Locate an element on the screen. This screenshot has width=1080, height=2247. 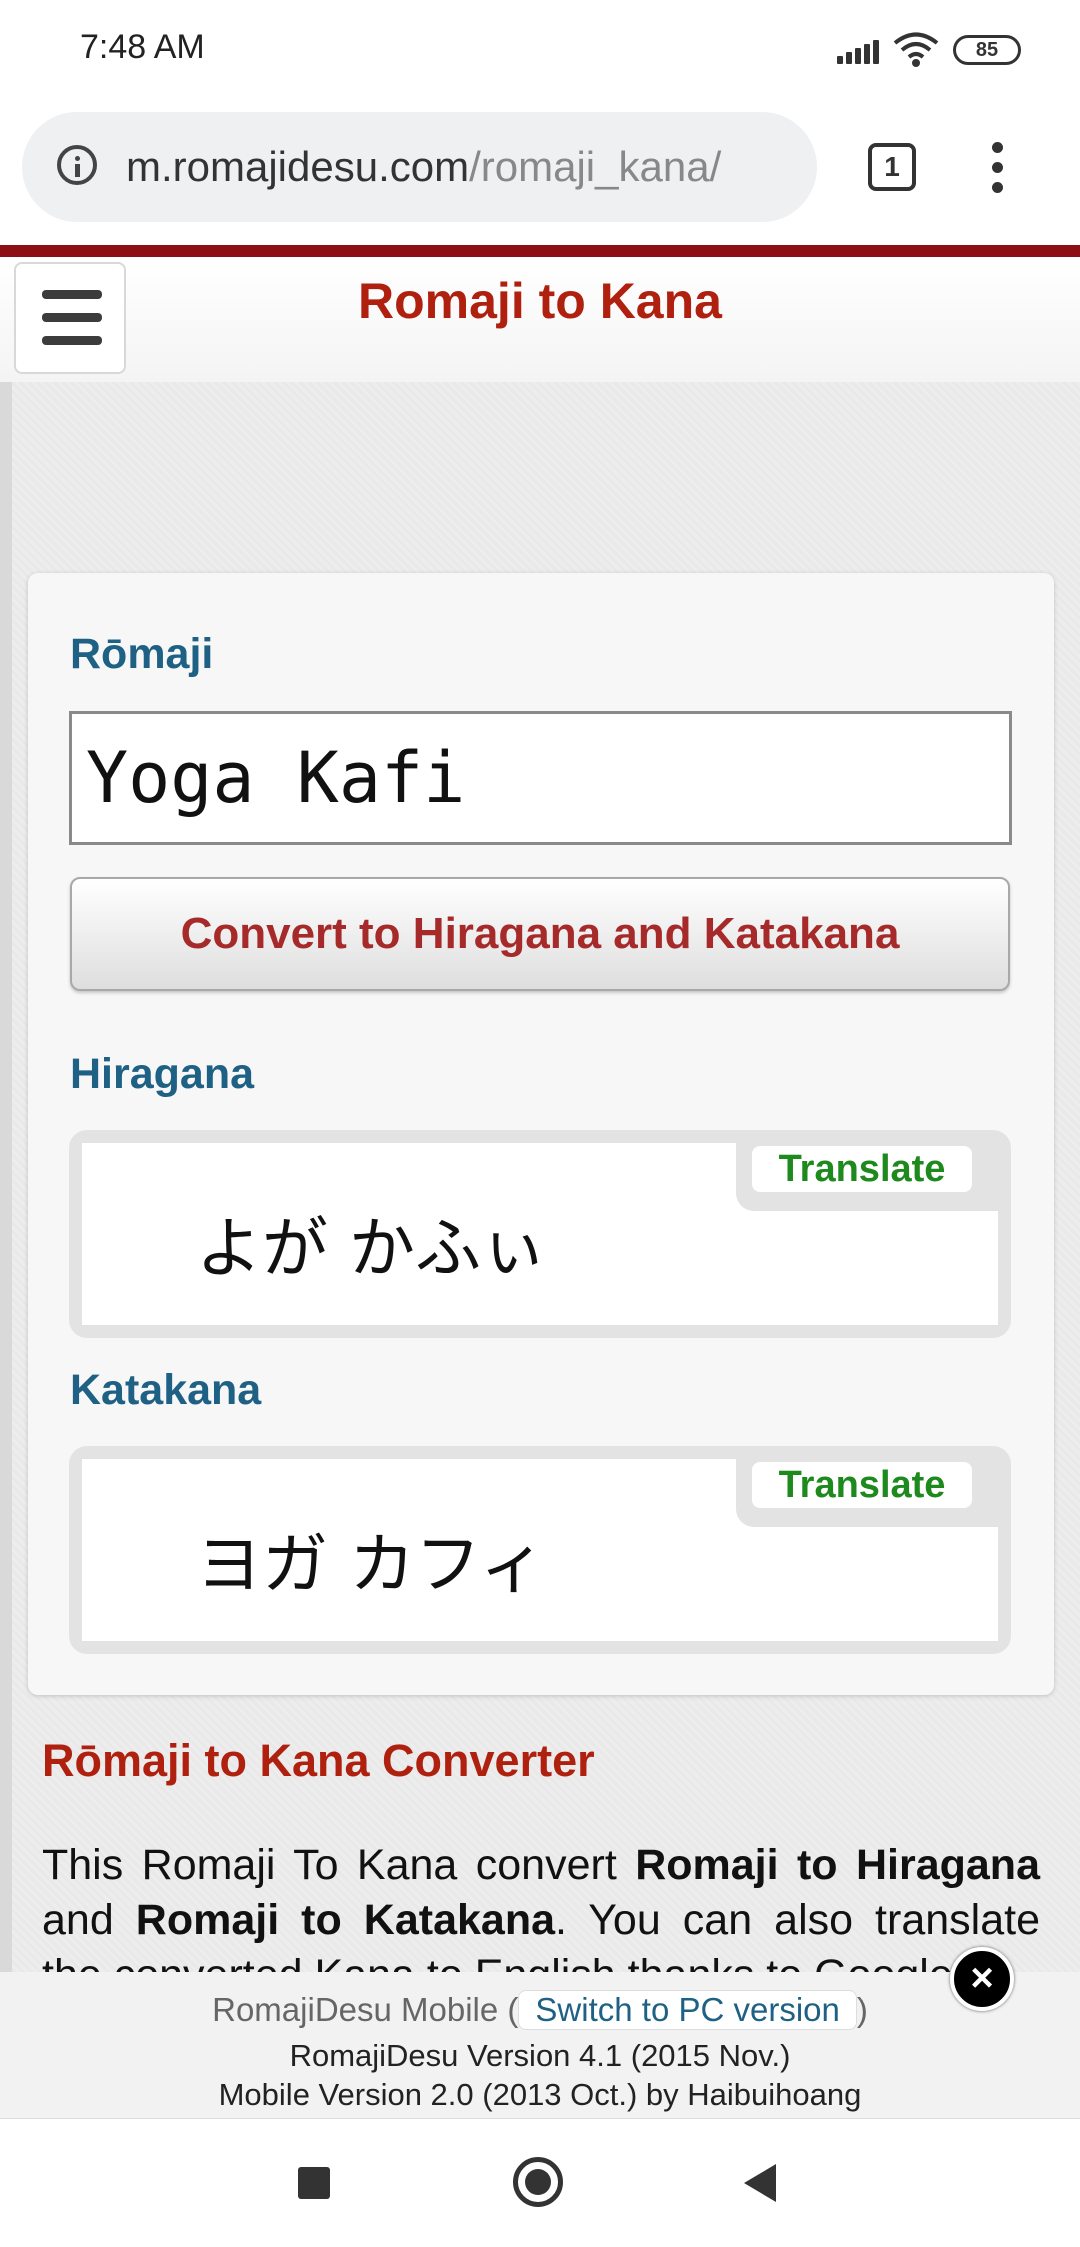
article-bold-2: Romaji to Katakana is located at coordinates (345, 1920).